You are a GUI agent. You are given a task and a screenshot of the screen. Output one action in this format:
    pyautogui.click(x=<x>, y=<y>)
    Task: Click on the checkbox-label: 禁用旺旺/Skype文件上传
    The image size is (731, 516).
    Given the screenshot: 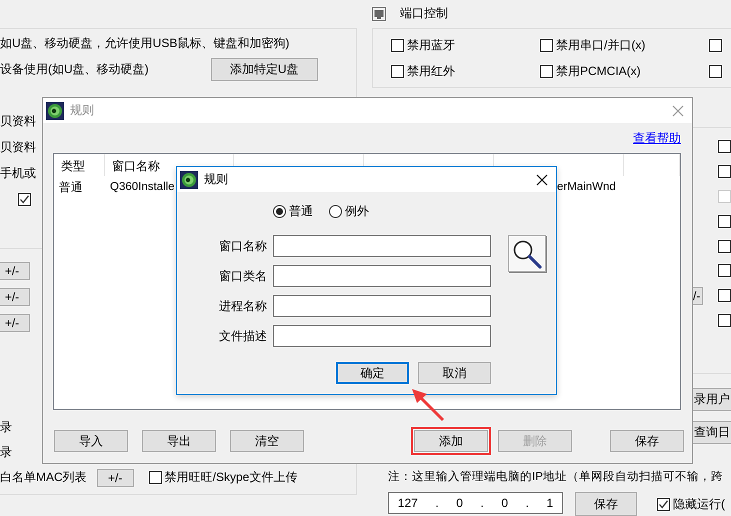 What is the action you would take?
    pyautogui.click(x=231, y=477)
    